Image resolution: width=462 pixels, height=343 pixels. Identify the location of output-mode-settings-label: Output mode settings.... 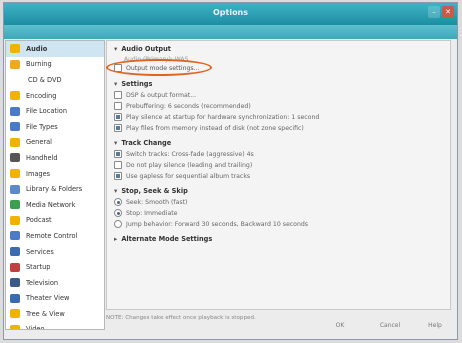
(163, 68).